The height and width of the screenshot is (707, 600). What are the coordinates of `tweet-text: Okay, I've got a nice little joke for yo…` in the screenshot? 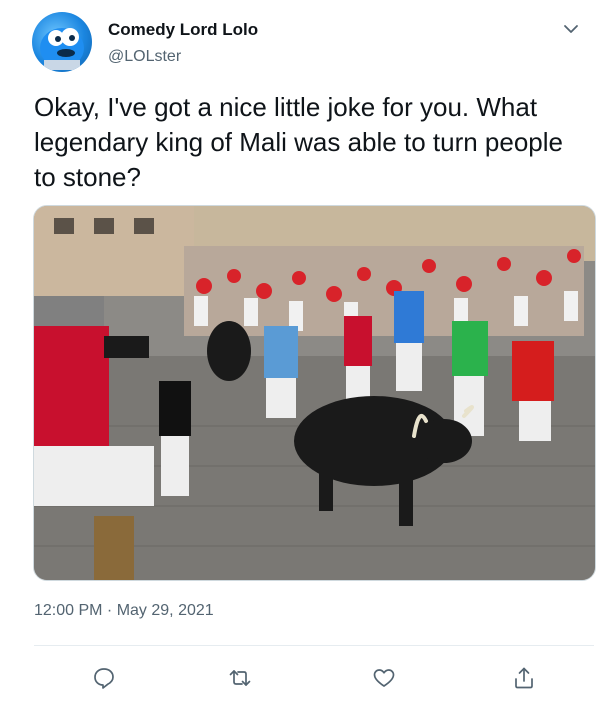 It's located at (298, 142).